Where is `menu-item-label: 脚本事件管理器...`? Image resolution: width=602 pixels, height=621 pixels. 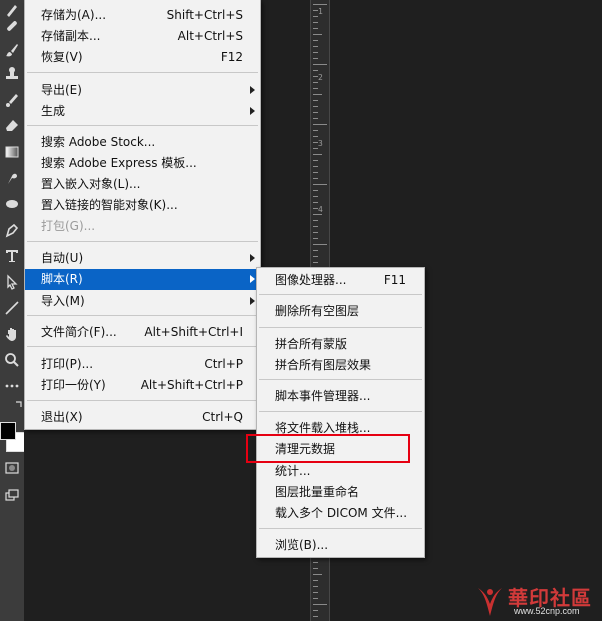 menu-item-label: 脚本事件管理器... is located at coordinates (323, 396).